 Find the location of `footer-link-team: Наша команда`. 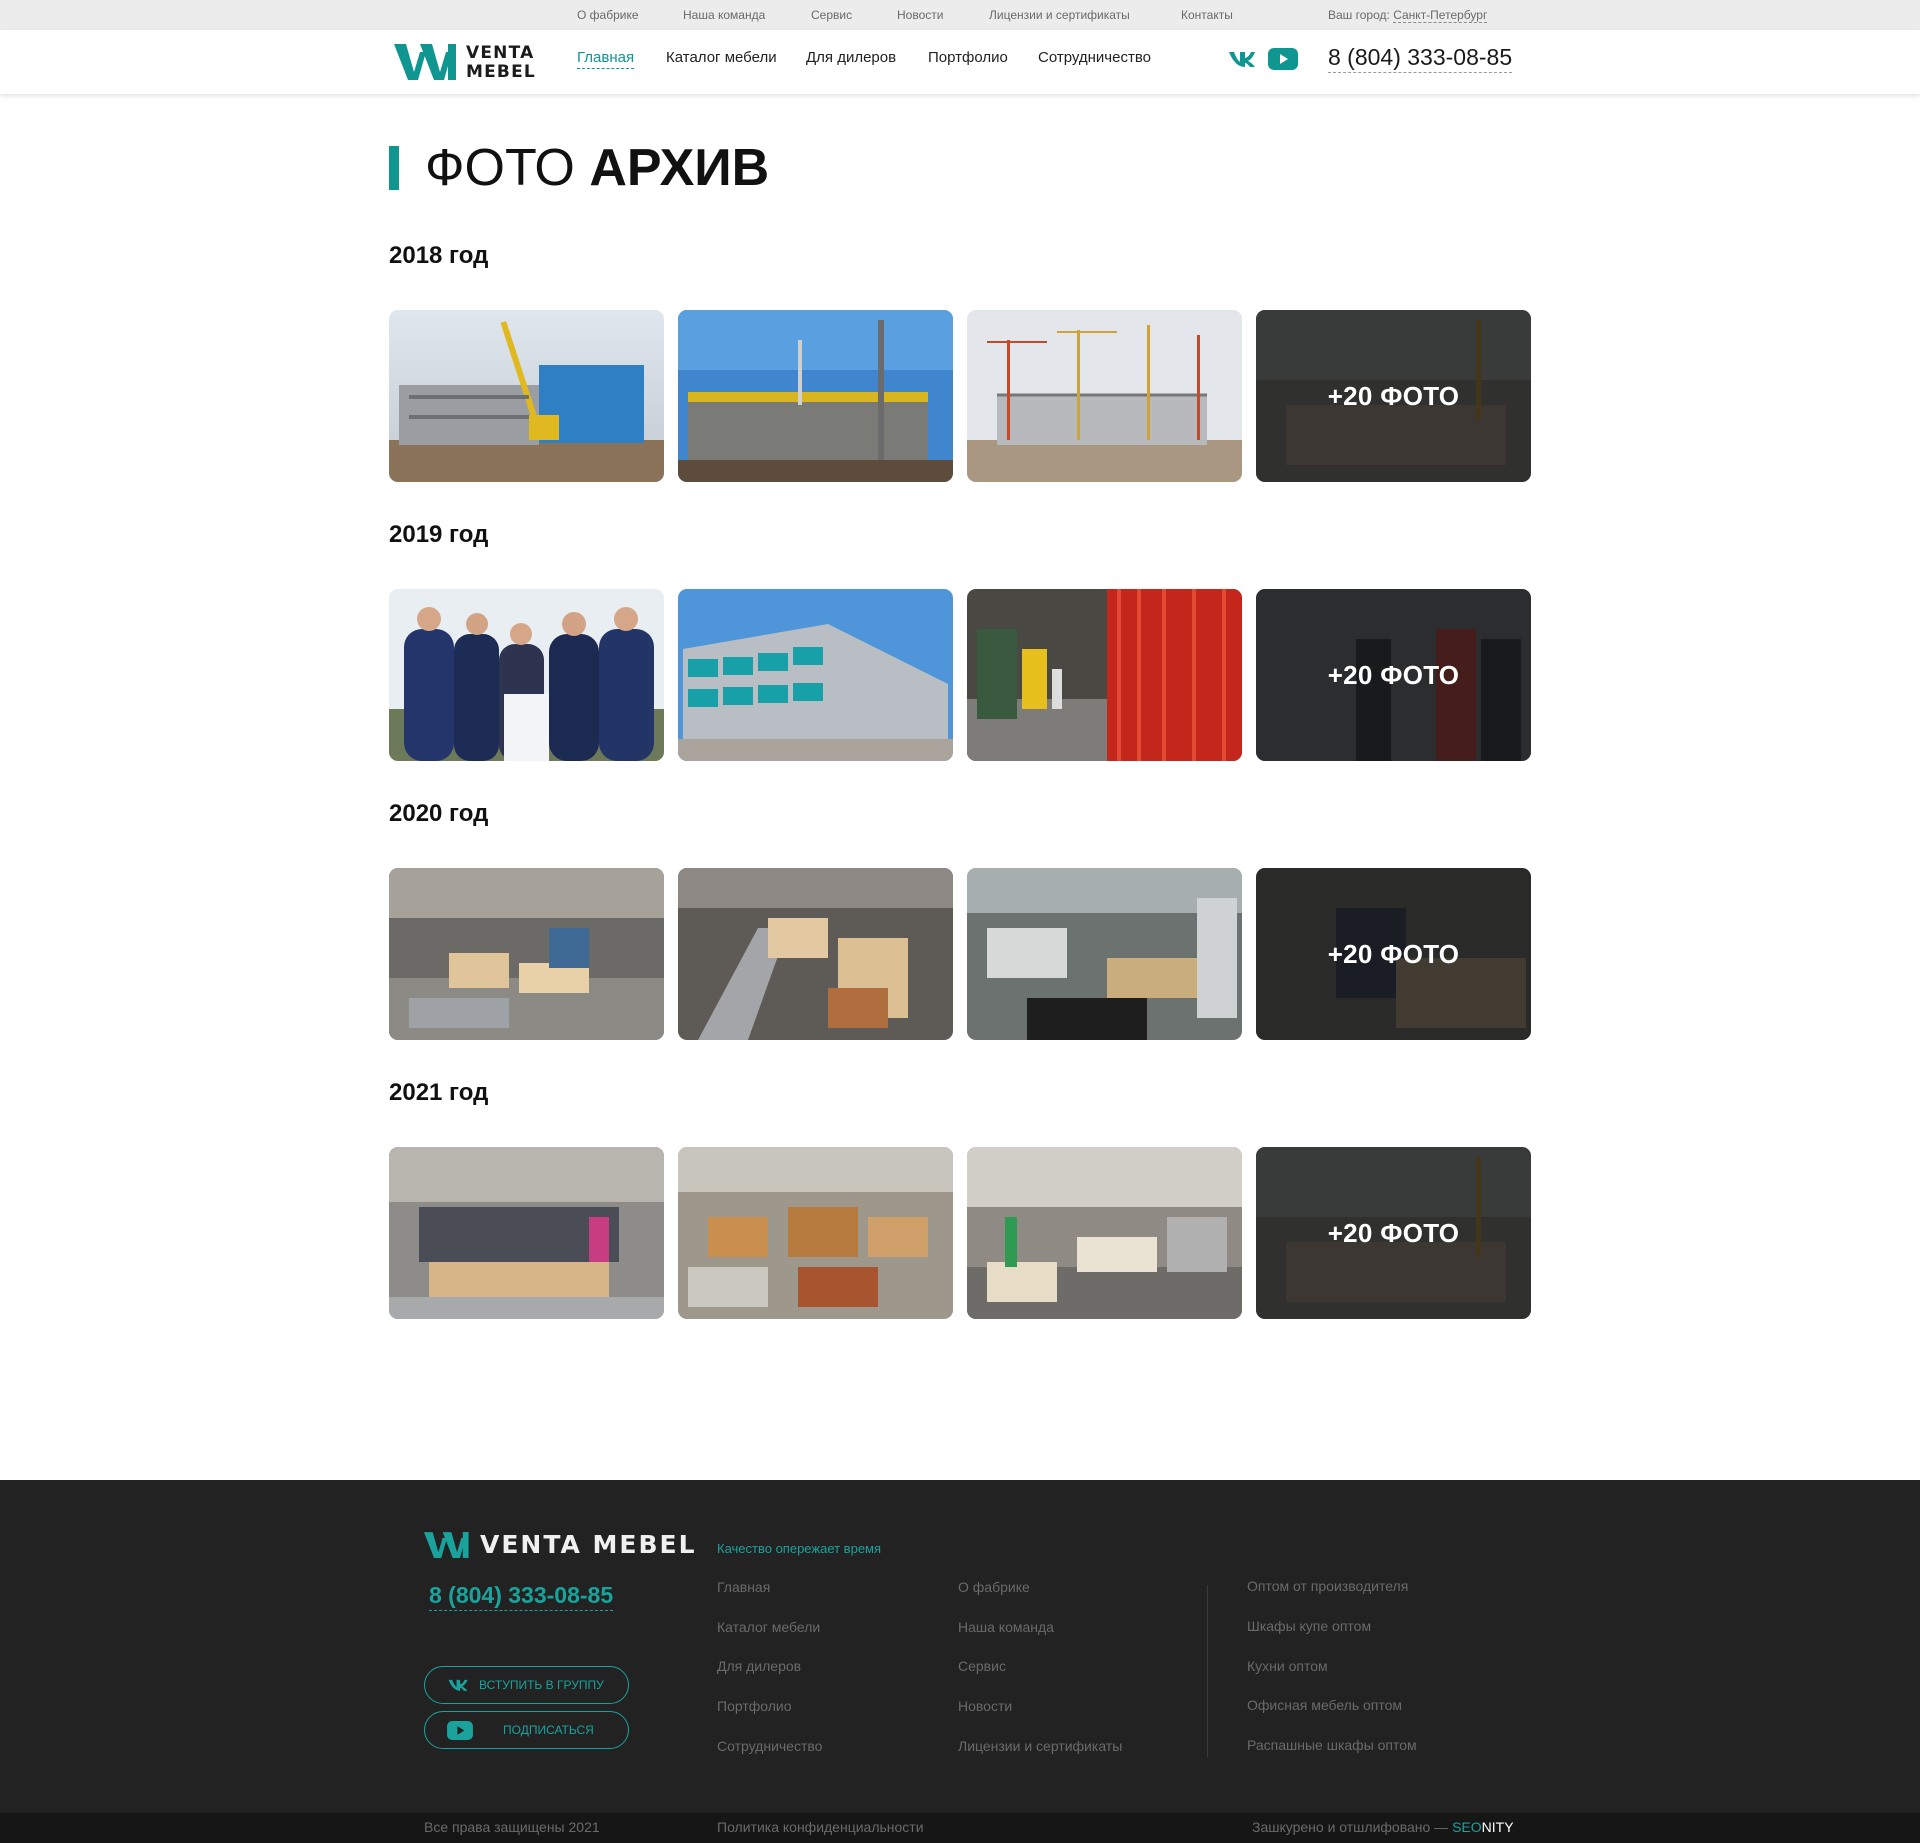

footer-link-team: Наша команда is located at coordinates (1006, 1627).